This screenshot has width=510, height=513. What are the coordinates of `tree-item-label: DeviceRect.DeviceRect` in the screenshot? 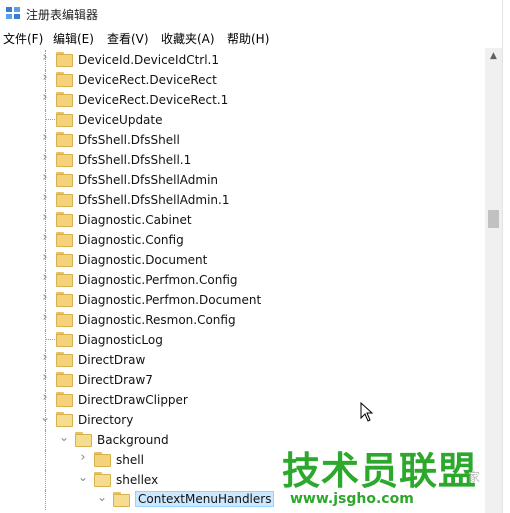 It's located at (147, 80).